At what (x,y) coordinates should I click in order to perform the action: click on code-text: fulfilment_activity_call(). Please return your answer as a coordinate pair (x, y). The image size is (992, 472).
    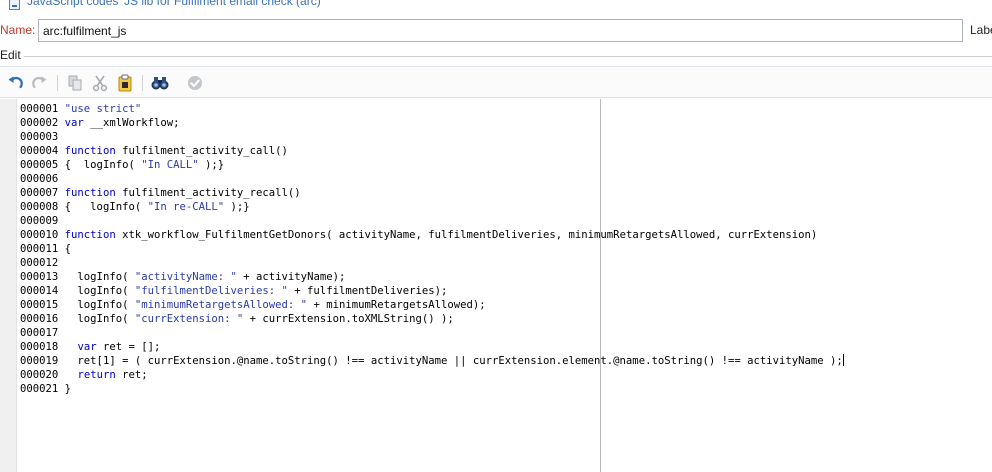
    Looking at the image, I should click on (201, 151).